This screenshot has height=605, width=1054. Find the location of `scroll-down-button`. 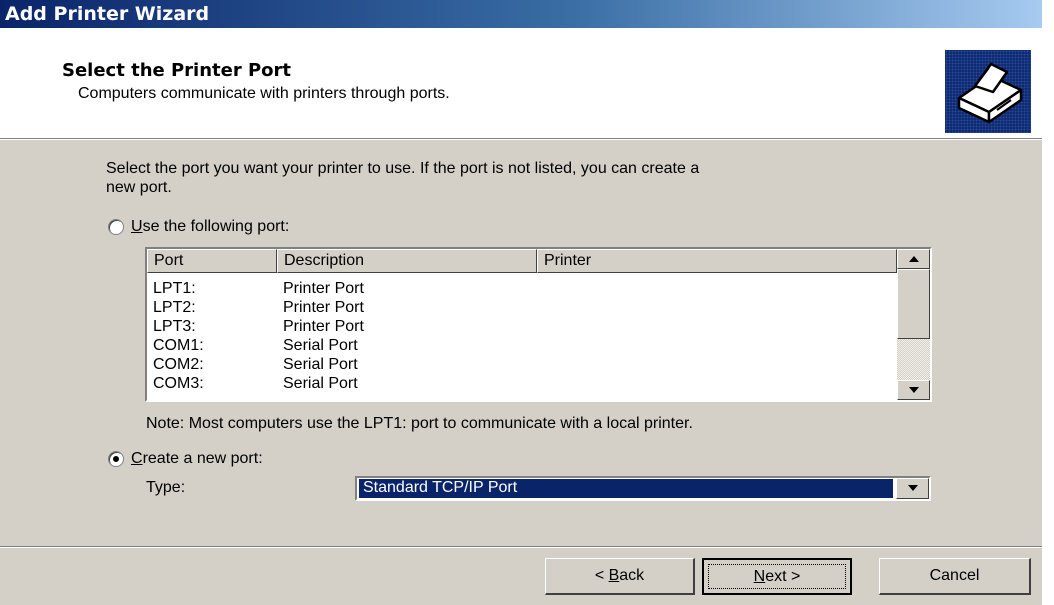

scroll-down-button is located at coordinates (913, 390).